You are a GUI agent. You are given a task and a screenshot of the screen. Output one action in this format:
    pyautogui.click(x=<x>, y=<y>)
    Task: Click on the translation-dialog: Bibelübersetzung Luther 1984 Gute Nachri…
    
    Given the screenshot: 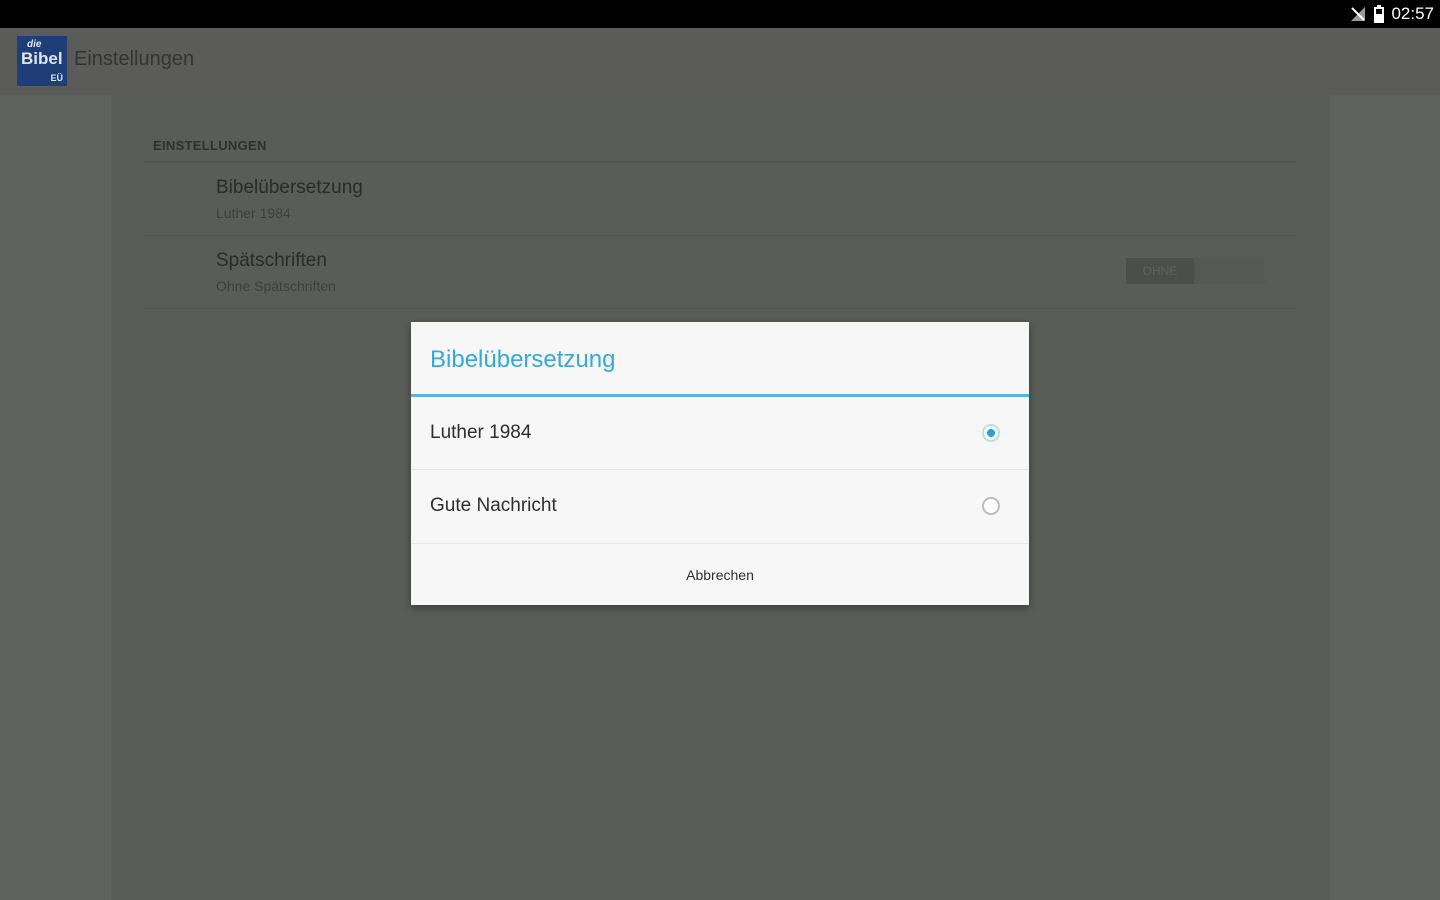 What is the action you would take?
    pyautogui.click(x=720, y=463)
    